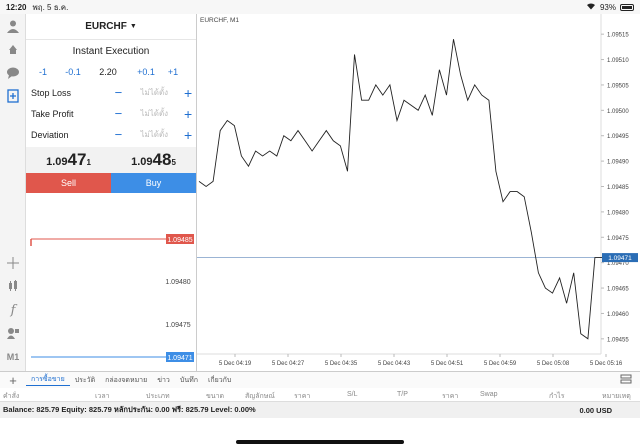 This screenshot has height=447, width=640. Describe the element at coordinates (235, 364) in the screenshot. I see `x-tick-label: 5 Dec 04:19` at that location.